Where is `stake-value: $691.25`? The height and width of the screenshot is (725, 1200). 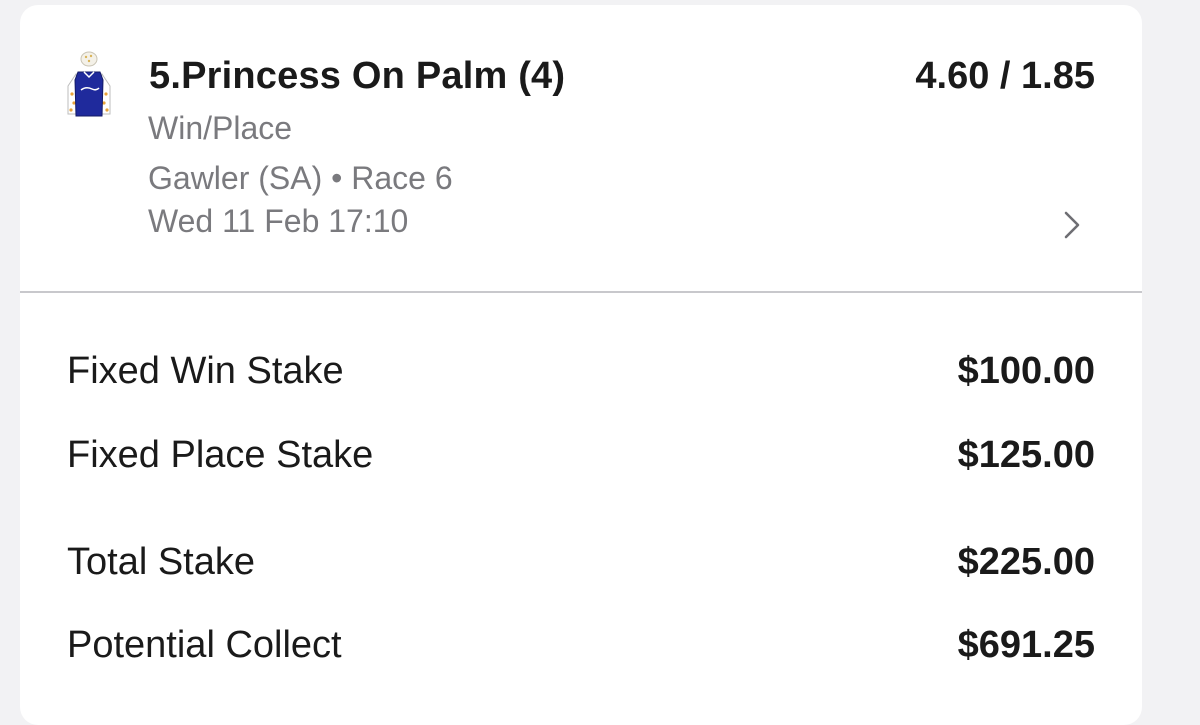
stake-value: $691.25 is located at coordinates (1026, 645).